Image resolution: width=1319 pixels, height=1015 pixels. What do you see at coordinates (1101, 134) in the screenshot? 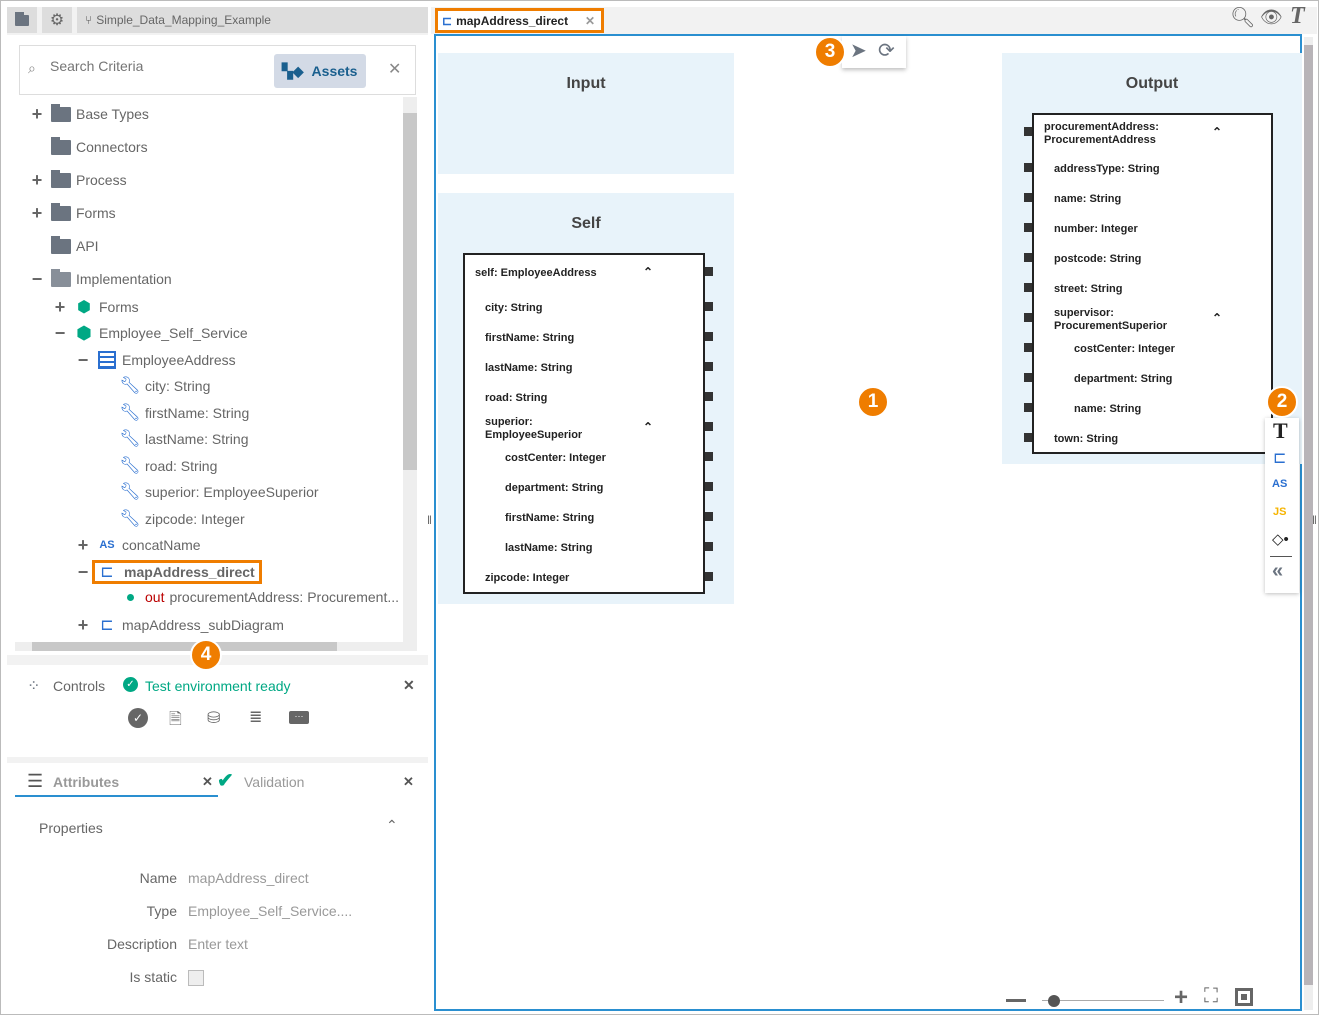
I see `structure-field: procurementAddress: ProcurementAddress` at bounding box center [1101, 134].